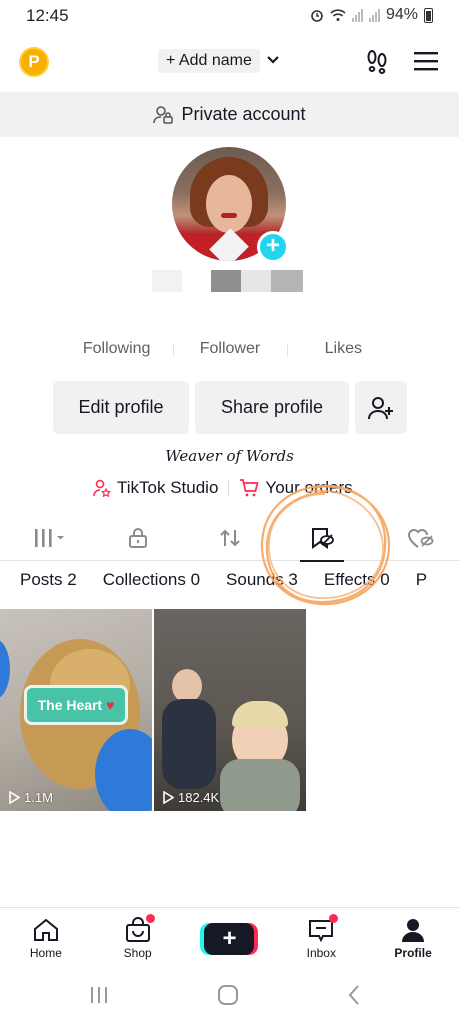 The height and width of the screenshot is (1024, 459). I want to click on repost-icon, so click(230, 538).